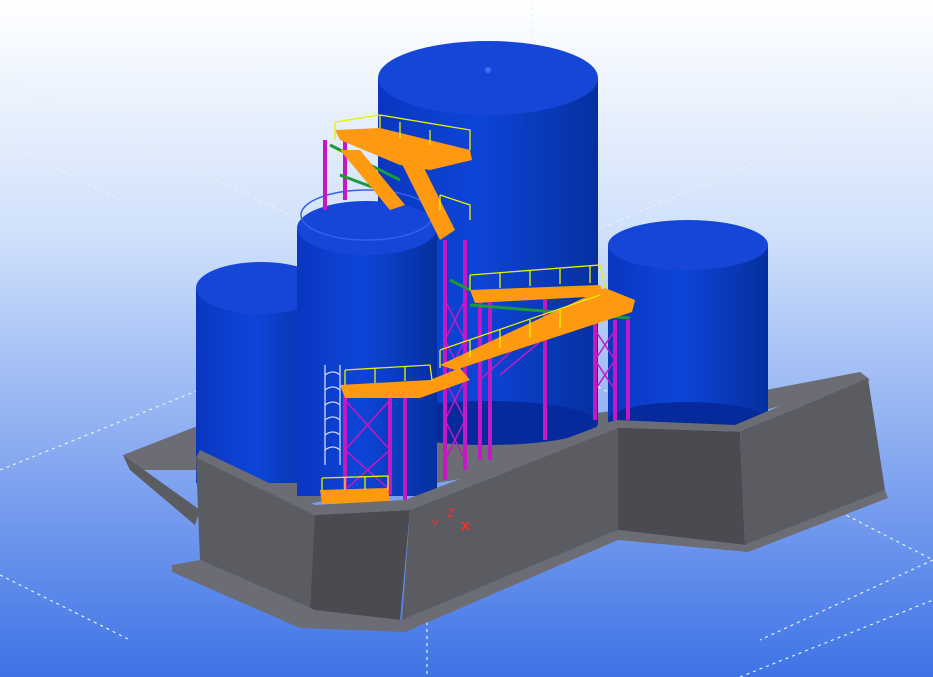 This screenshot has width=933, height=677. What do you see at coordinates (681, 486) in the screenshot?
I see `wall-face-right-inner` at bounding box center [681, 486].